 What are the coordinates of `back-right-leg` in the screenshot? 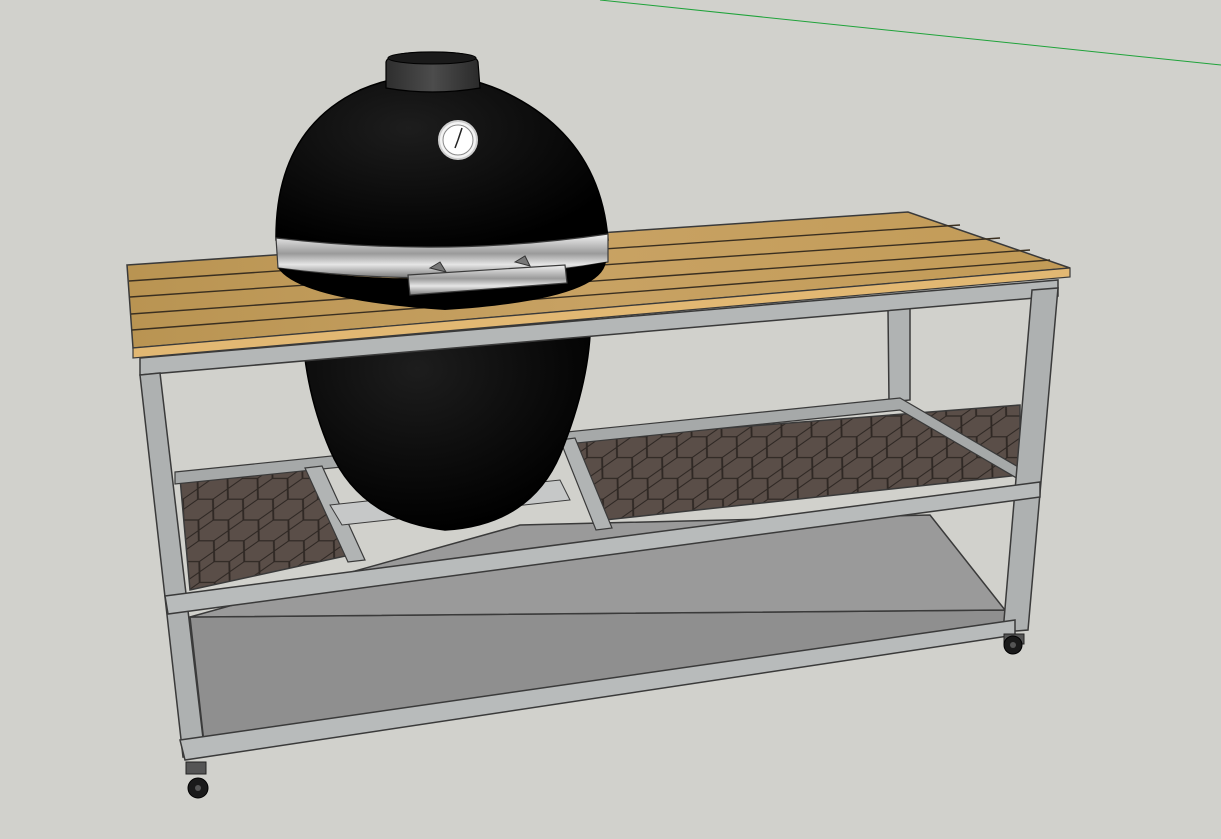 It's located at (899, 355).